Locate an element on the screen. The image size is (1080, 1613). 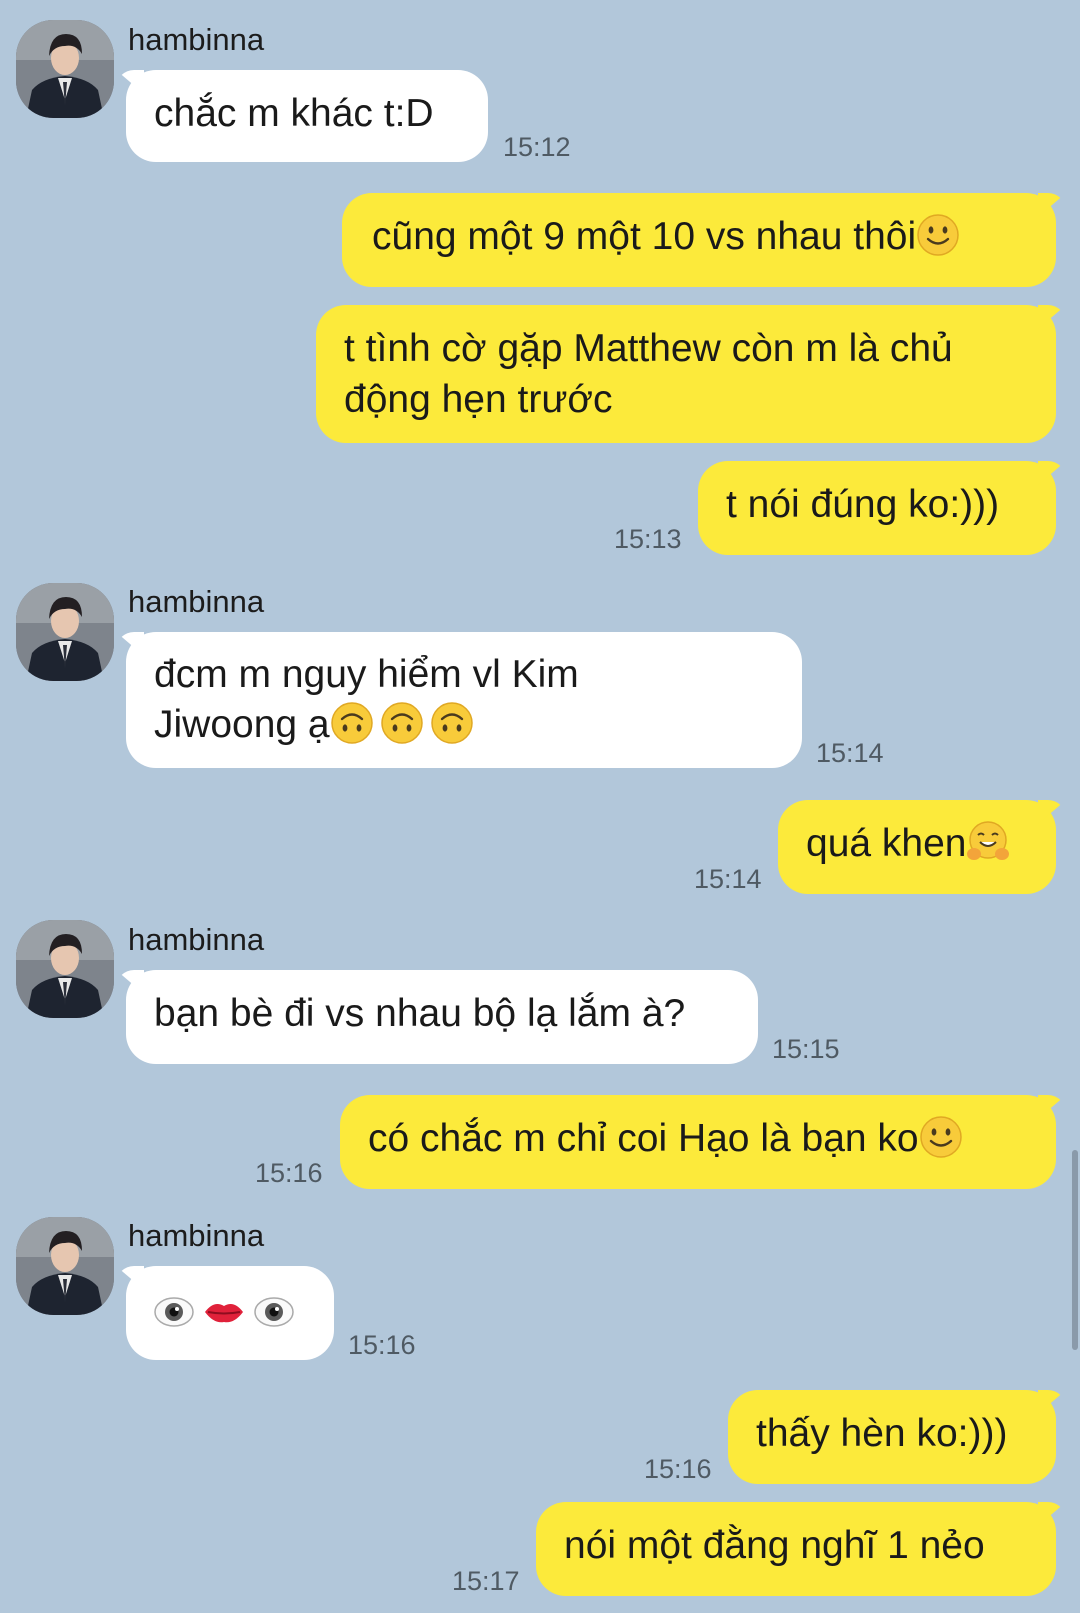
lips-icon is located at coordinates (224, 1312).